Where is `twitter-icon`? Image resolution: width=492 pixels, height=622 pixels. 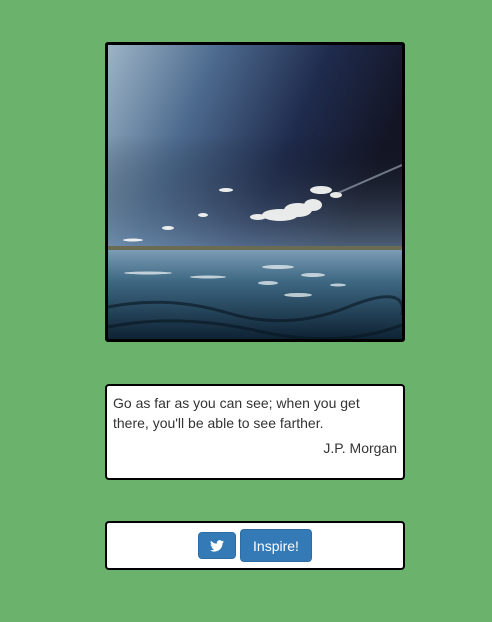 twitter-icon is located at coordinates (217, 545).